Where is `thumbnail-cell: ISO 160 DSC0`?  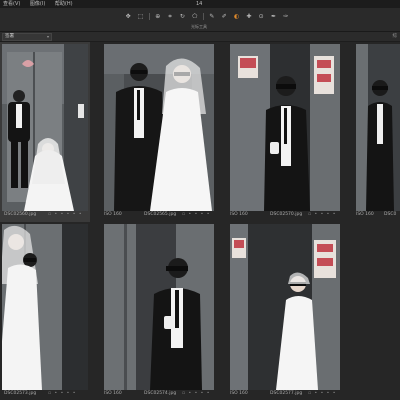 thumbnail-cell: ISO 160 DSC0 is located at coordinates (377, 132).